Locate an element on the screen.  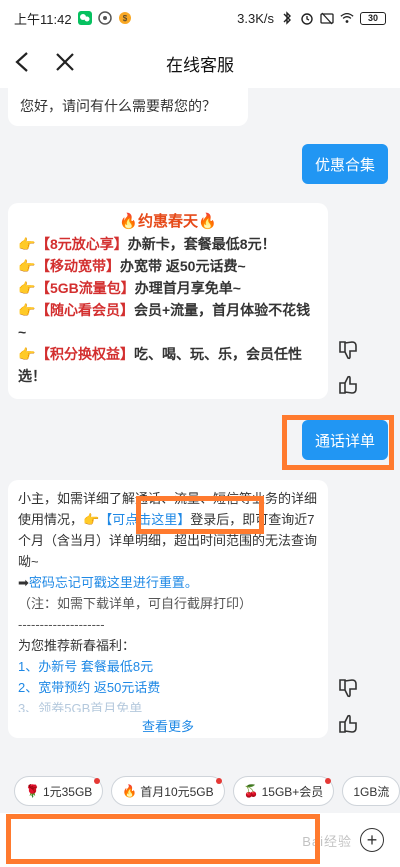
quick-reply-bar: 🌹 1元35GB 🔥 首月10元5GB 🍒 15GB+会员 1GB流 is located at coordinates (200, 791).